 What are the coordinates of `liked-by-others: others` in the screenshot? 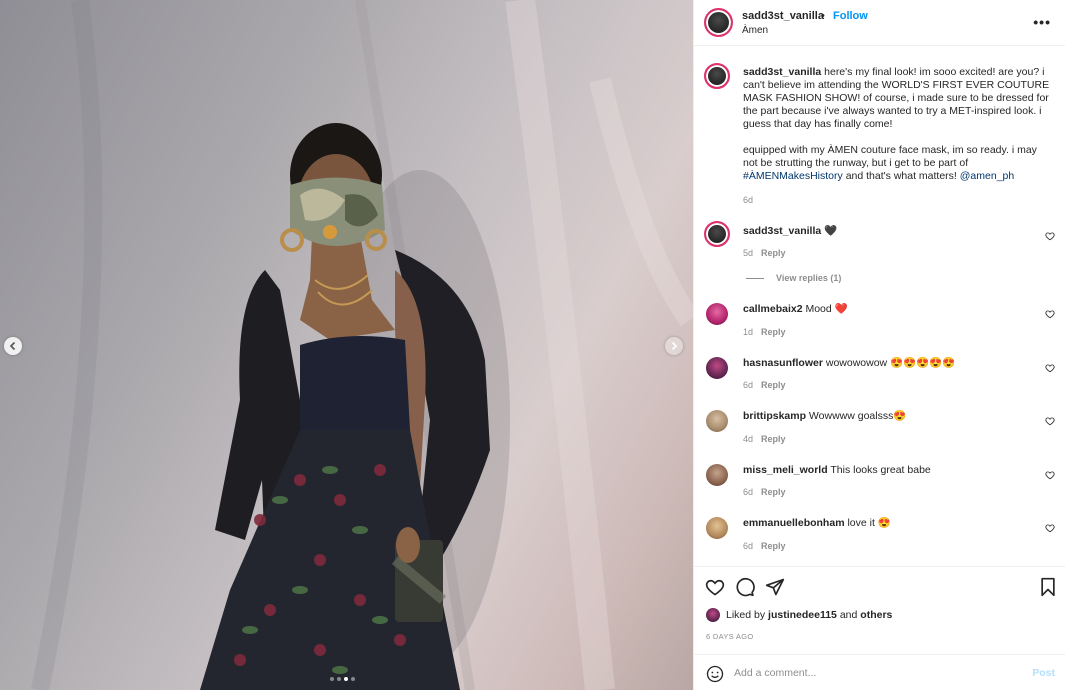 It's located at (876, 615).